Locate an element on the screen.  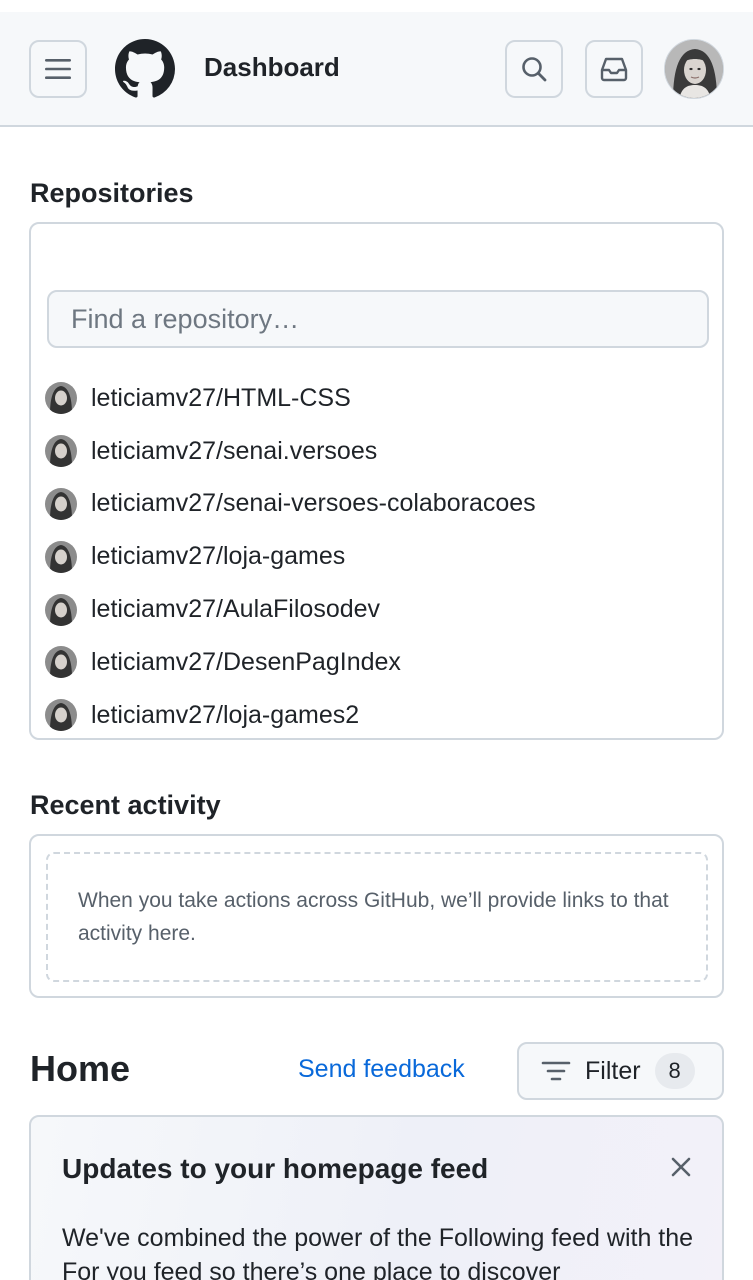
recent-activity-heading: Recent activity is located at coordinates (125, 805).